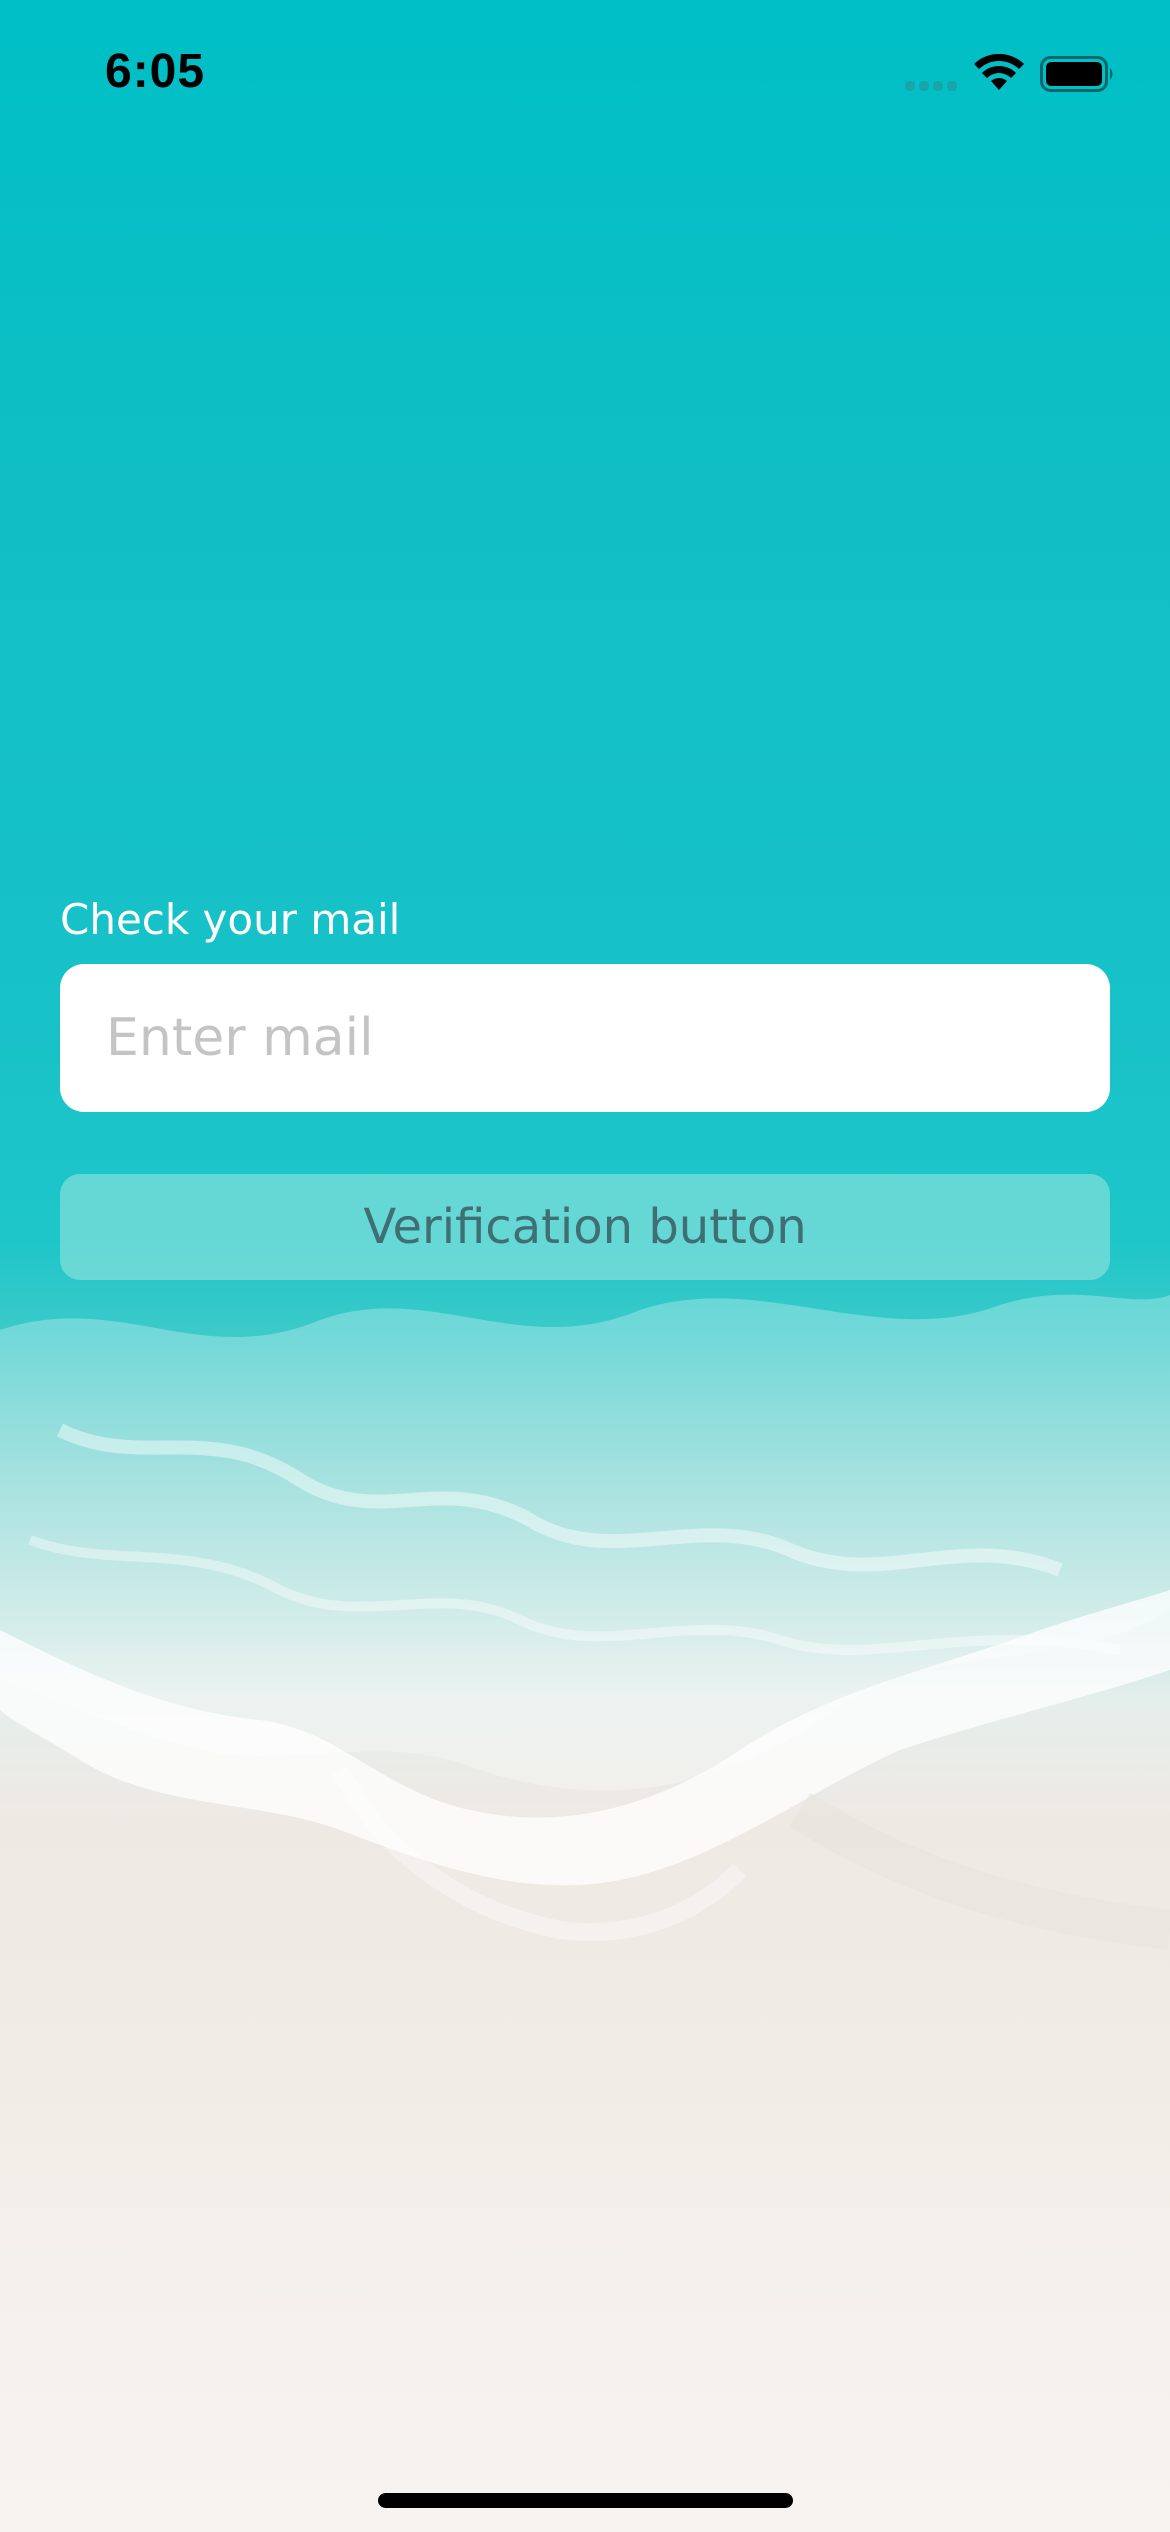 The height and width of the screenshot is (2532, 1170). Describe the element at coordinates (585, 1038) in the screenshot. I see `email-input` at that location.